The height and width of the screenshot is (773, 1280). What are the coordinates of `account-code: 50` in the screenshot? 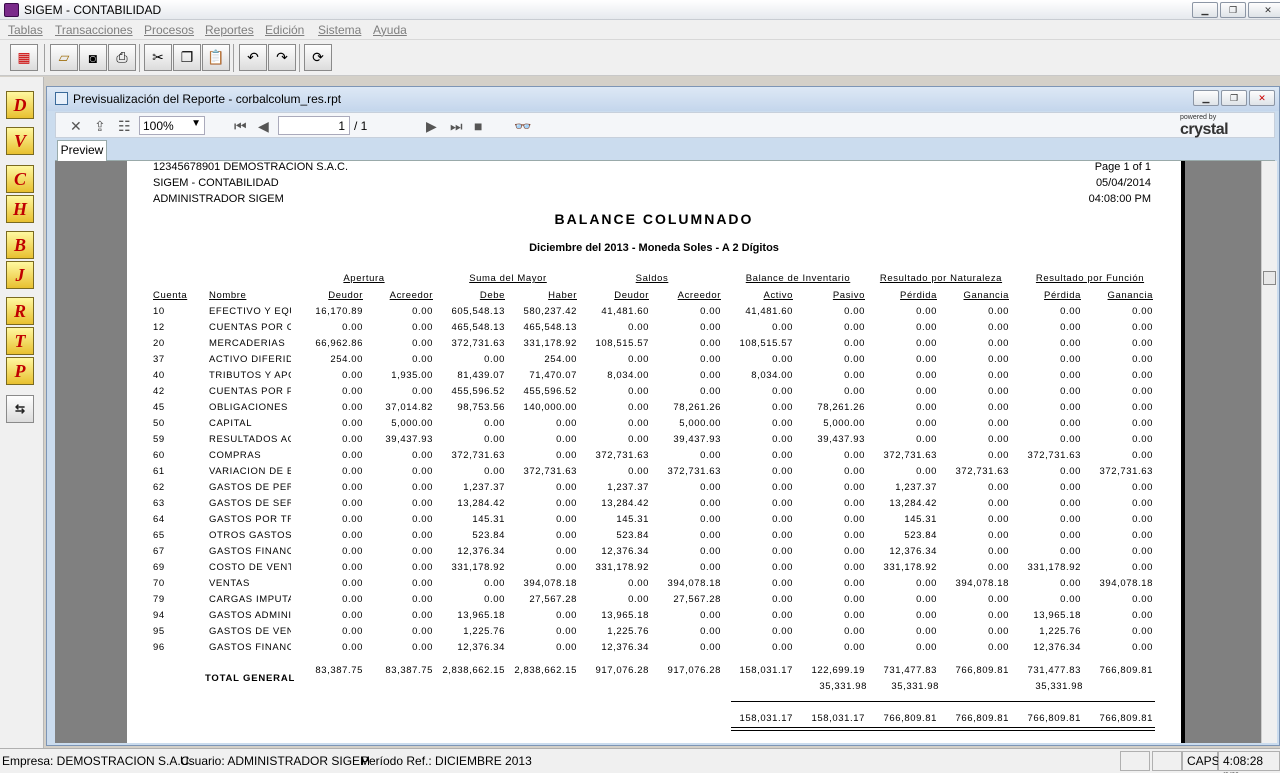 It's located at (159, 423).